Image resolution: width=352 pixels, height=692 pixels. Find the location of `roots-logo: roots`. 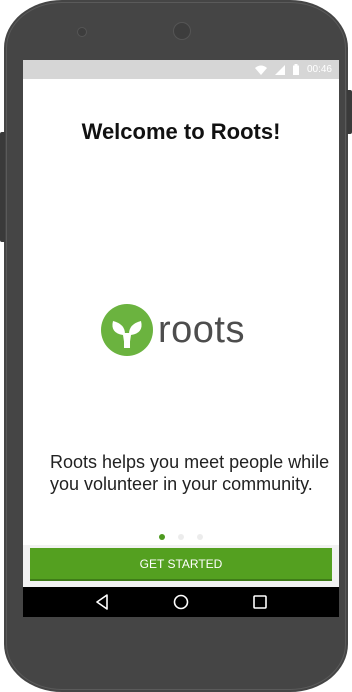

roots-logo: roots is located at coordinates (173, 330).